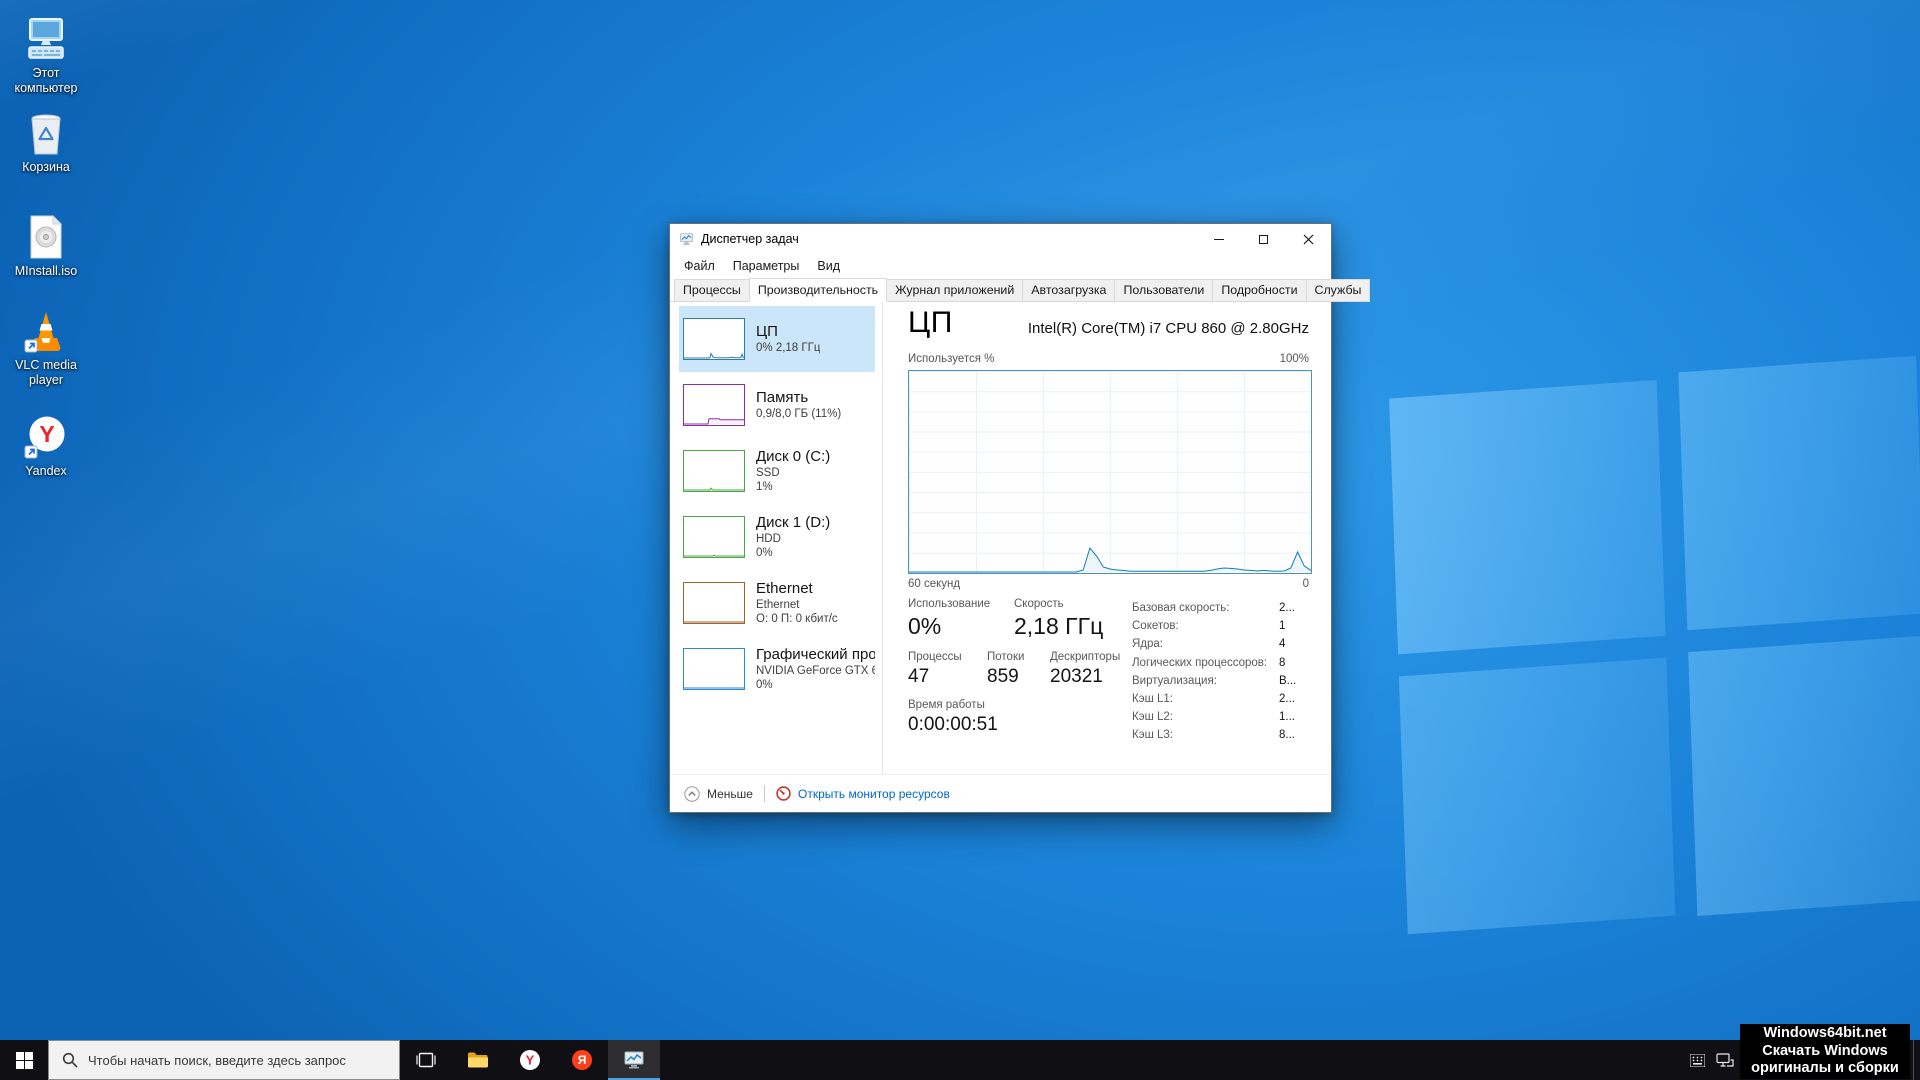 The image size is (1920, 1080). What do you see at coordinates (714, 471) in the screenshot?
I see `disk0-mini-graph` at bounding box center [714, 471].